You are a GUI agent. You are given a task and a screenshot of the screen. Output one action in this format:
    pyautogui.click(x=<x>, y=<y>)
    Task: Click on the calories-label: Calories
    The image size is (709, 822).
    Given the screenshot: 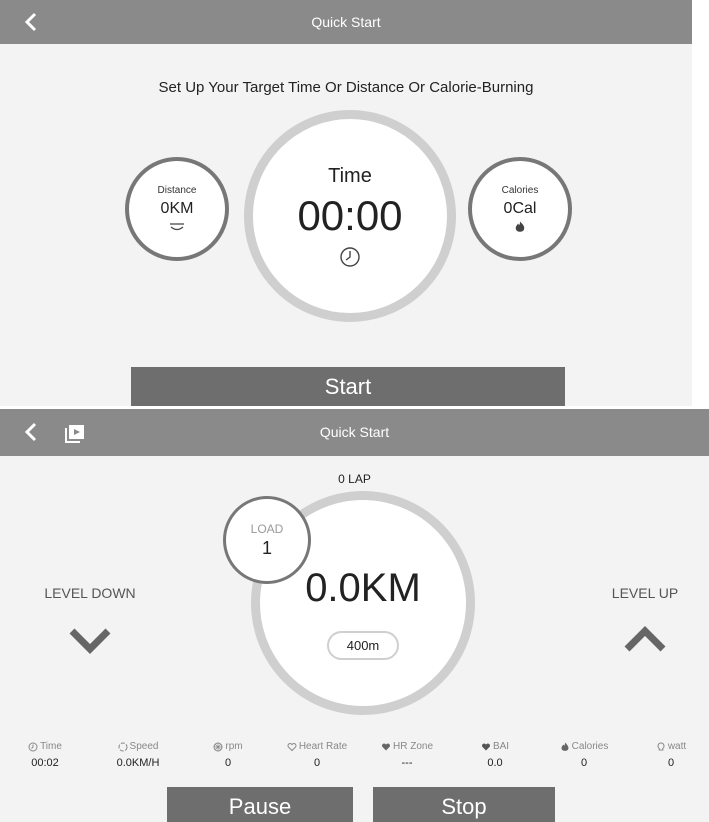 What is the action you would take?
    pyautogui.click(x=520, y=190)
    